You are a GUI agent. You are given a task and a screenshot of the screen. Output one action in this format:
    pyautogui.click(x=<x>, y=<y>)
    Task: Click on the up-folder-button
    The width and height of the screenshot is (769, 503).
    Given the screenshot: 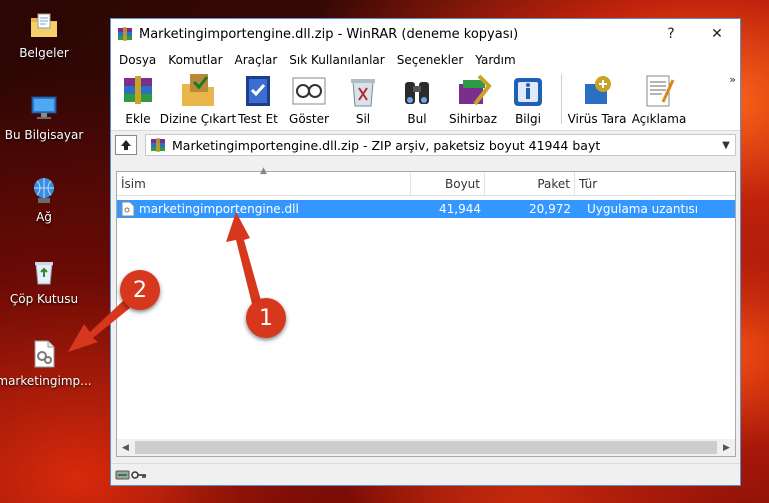 What is the action you would take?
    pyautogui.click(x=126, y=145)
    